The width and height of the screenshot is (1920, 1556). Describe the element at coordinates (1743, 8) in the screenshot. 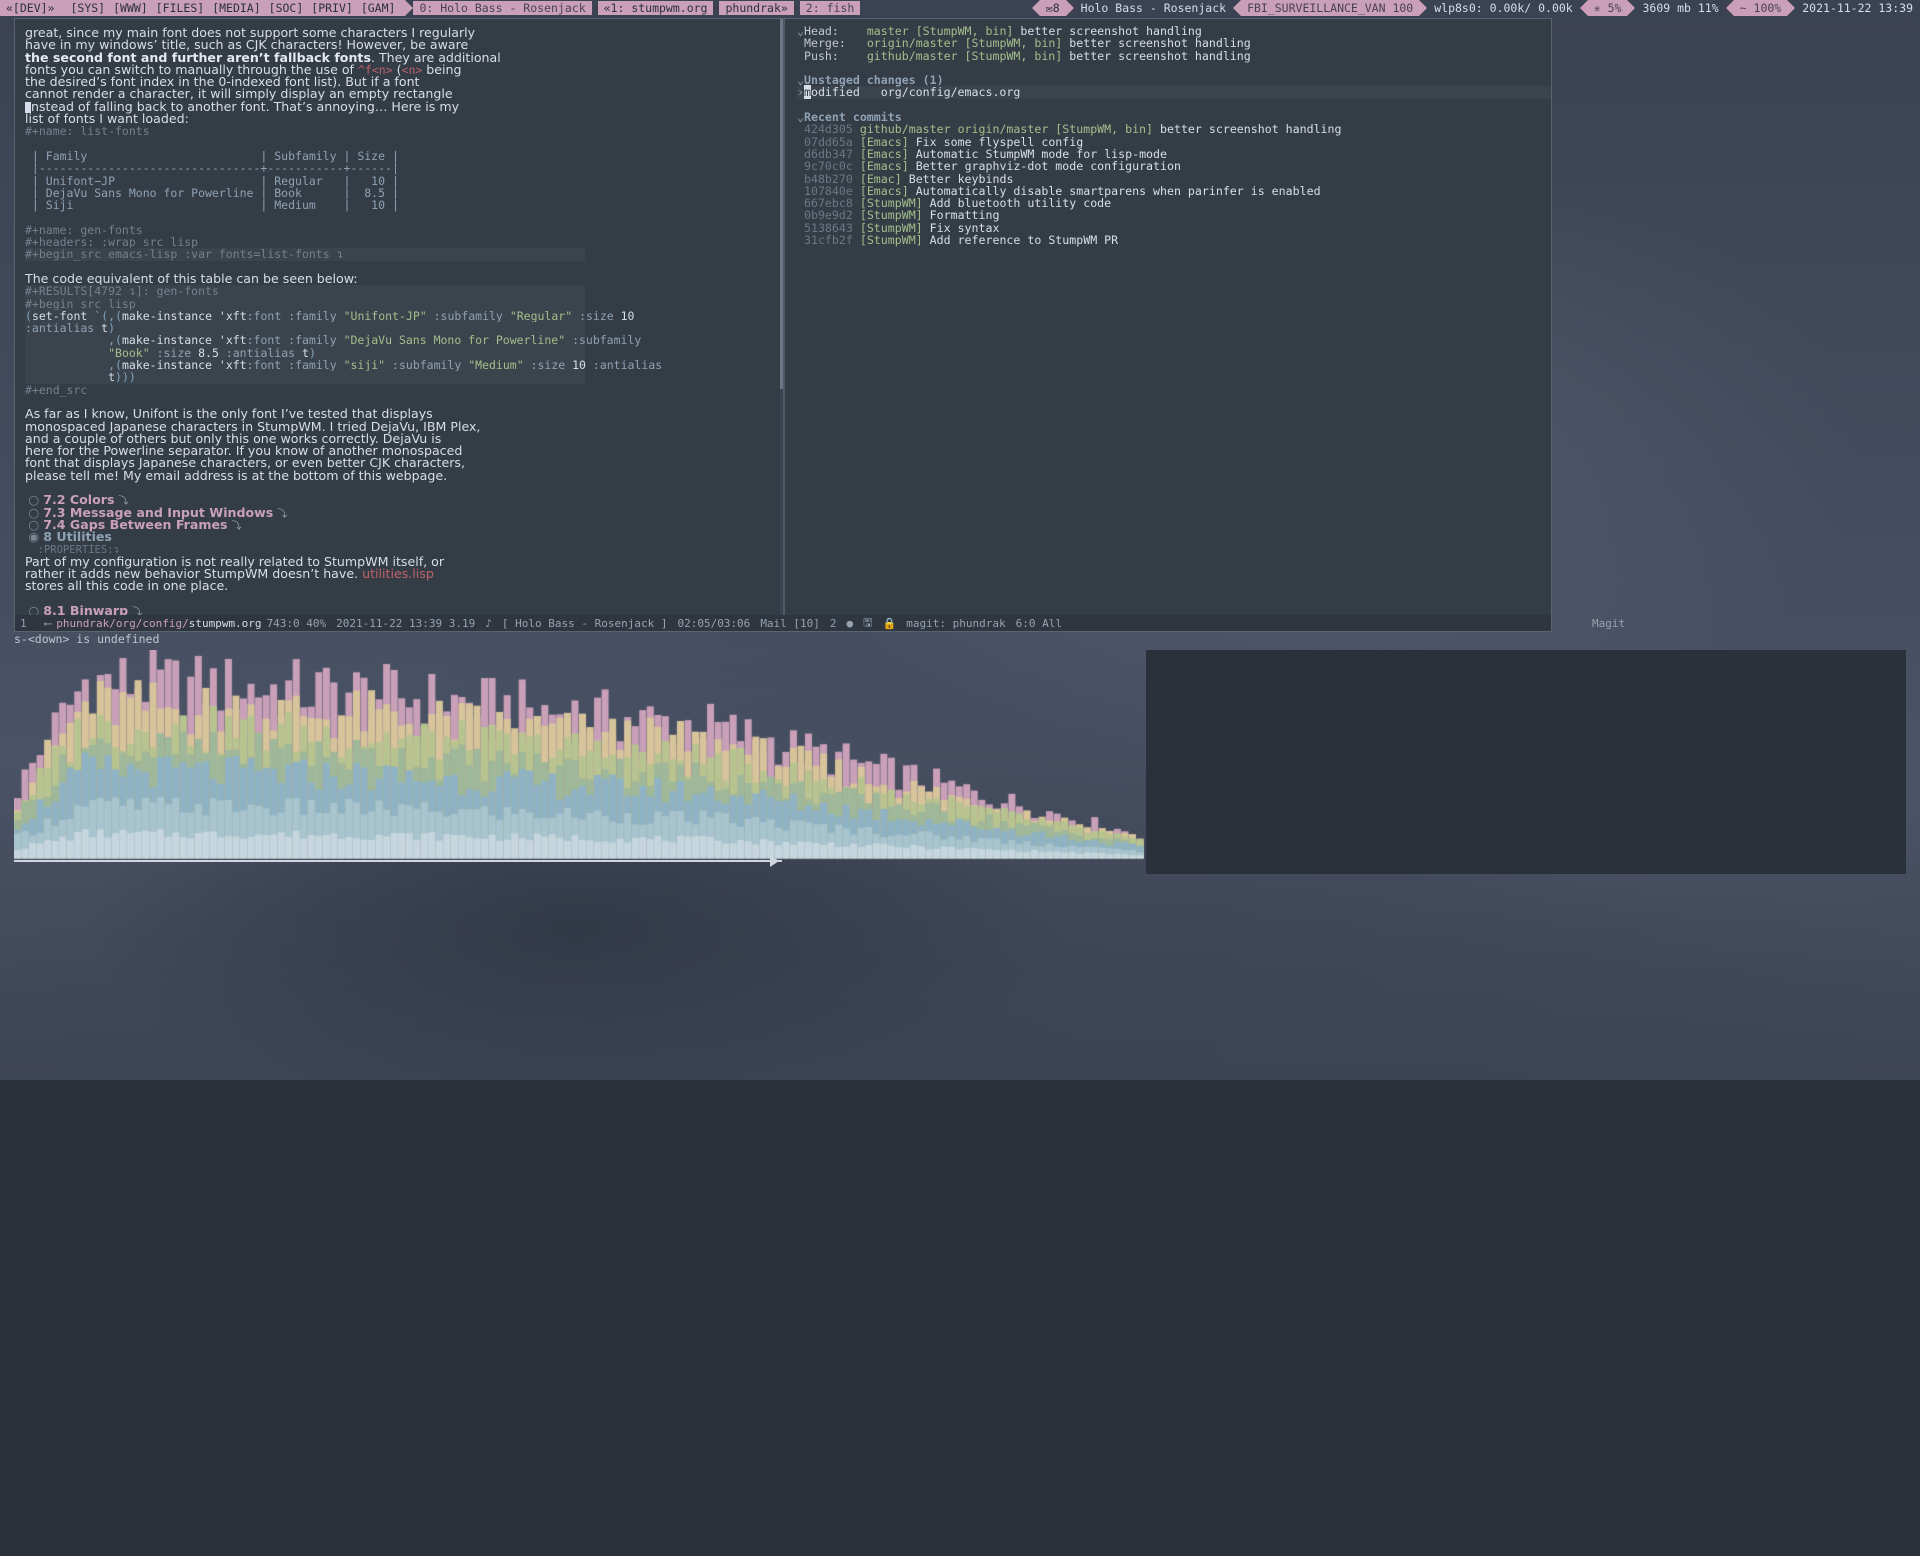

I see `battery-icon: ~` at that location.